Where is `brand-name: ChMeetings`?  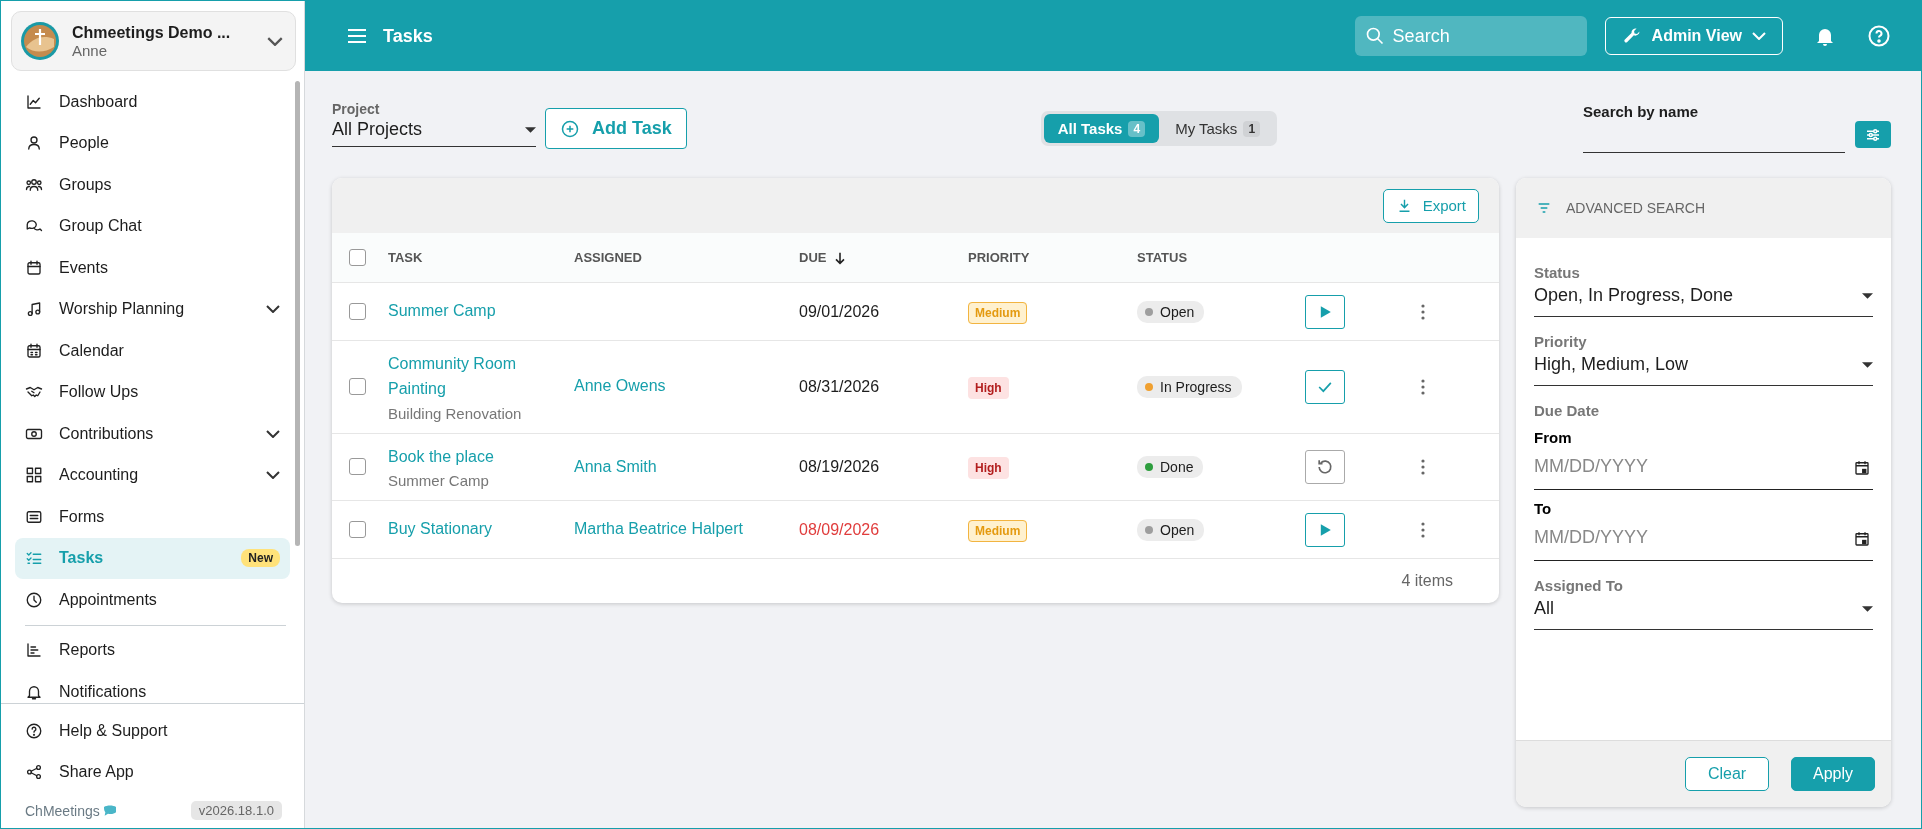
brand-name: ChMeetings is located at coordinates (62, 810).